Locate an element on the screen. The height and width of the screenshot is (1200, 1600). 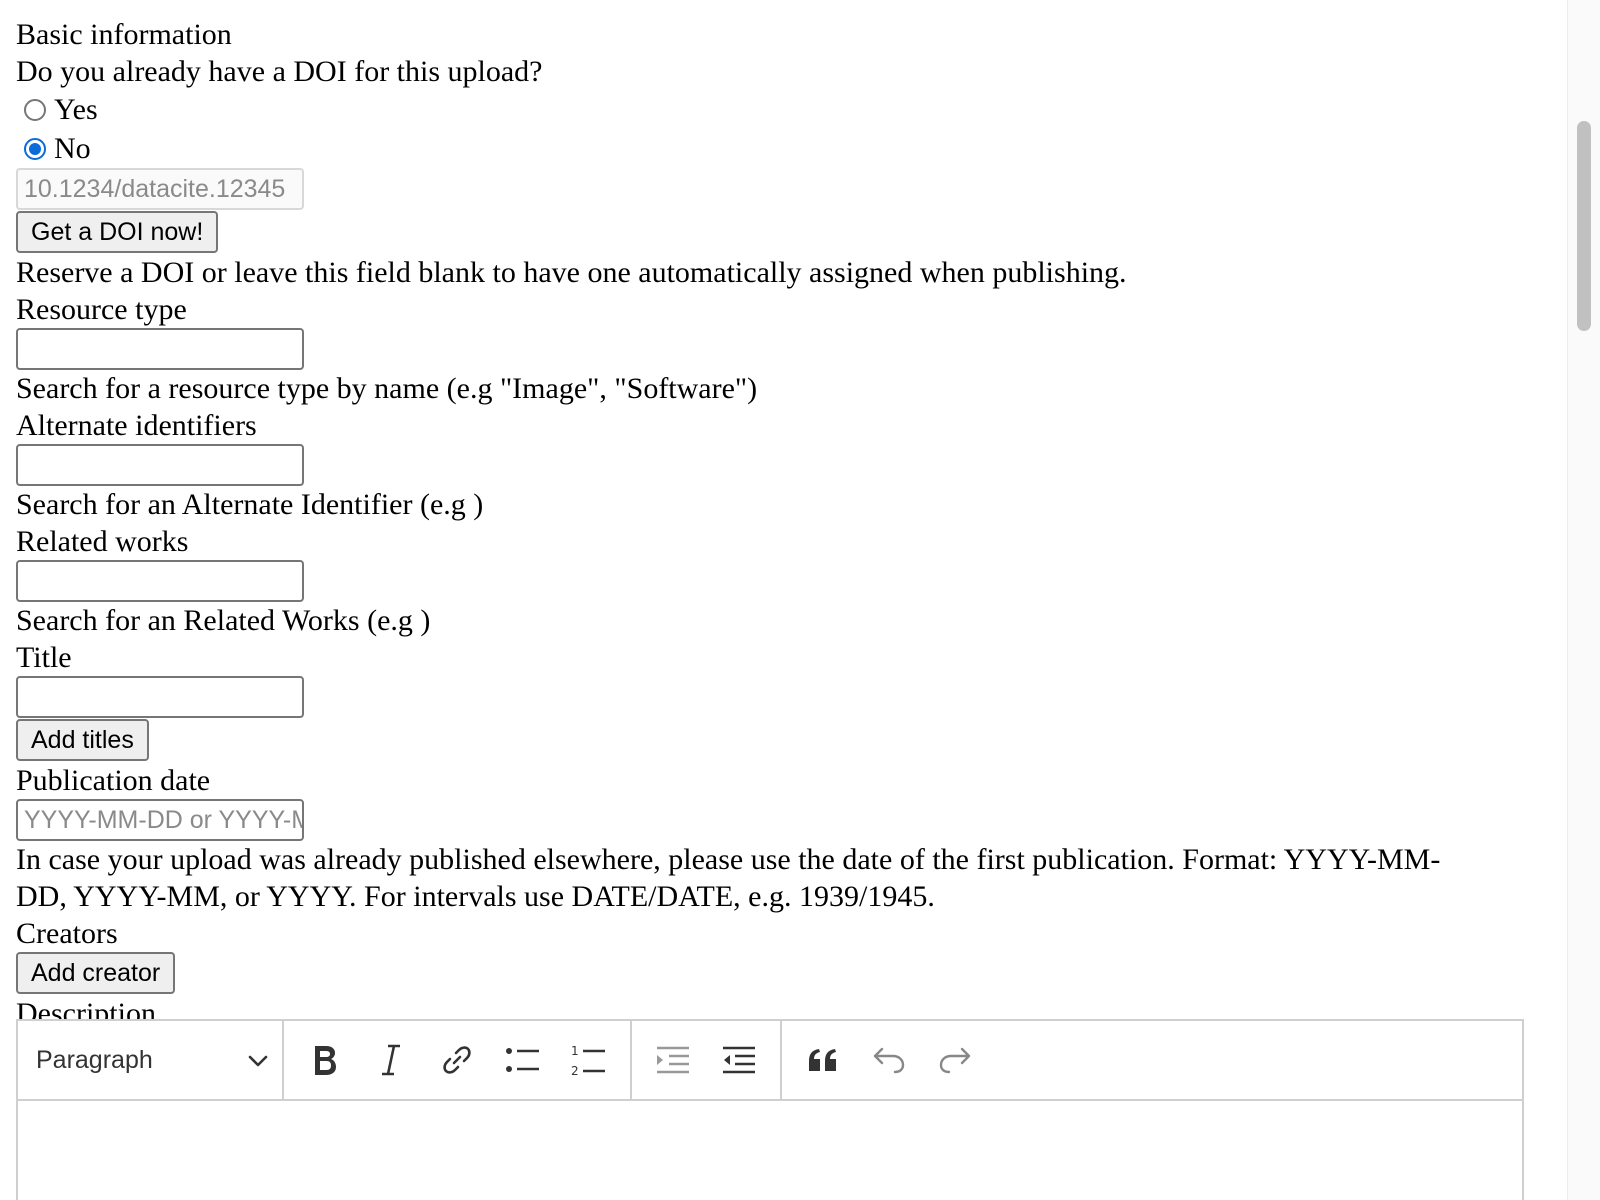
editor-toolbar: Paragraph 12 is located at coordinates (770, 1061).